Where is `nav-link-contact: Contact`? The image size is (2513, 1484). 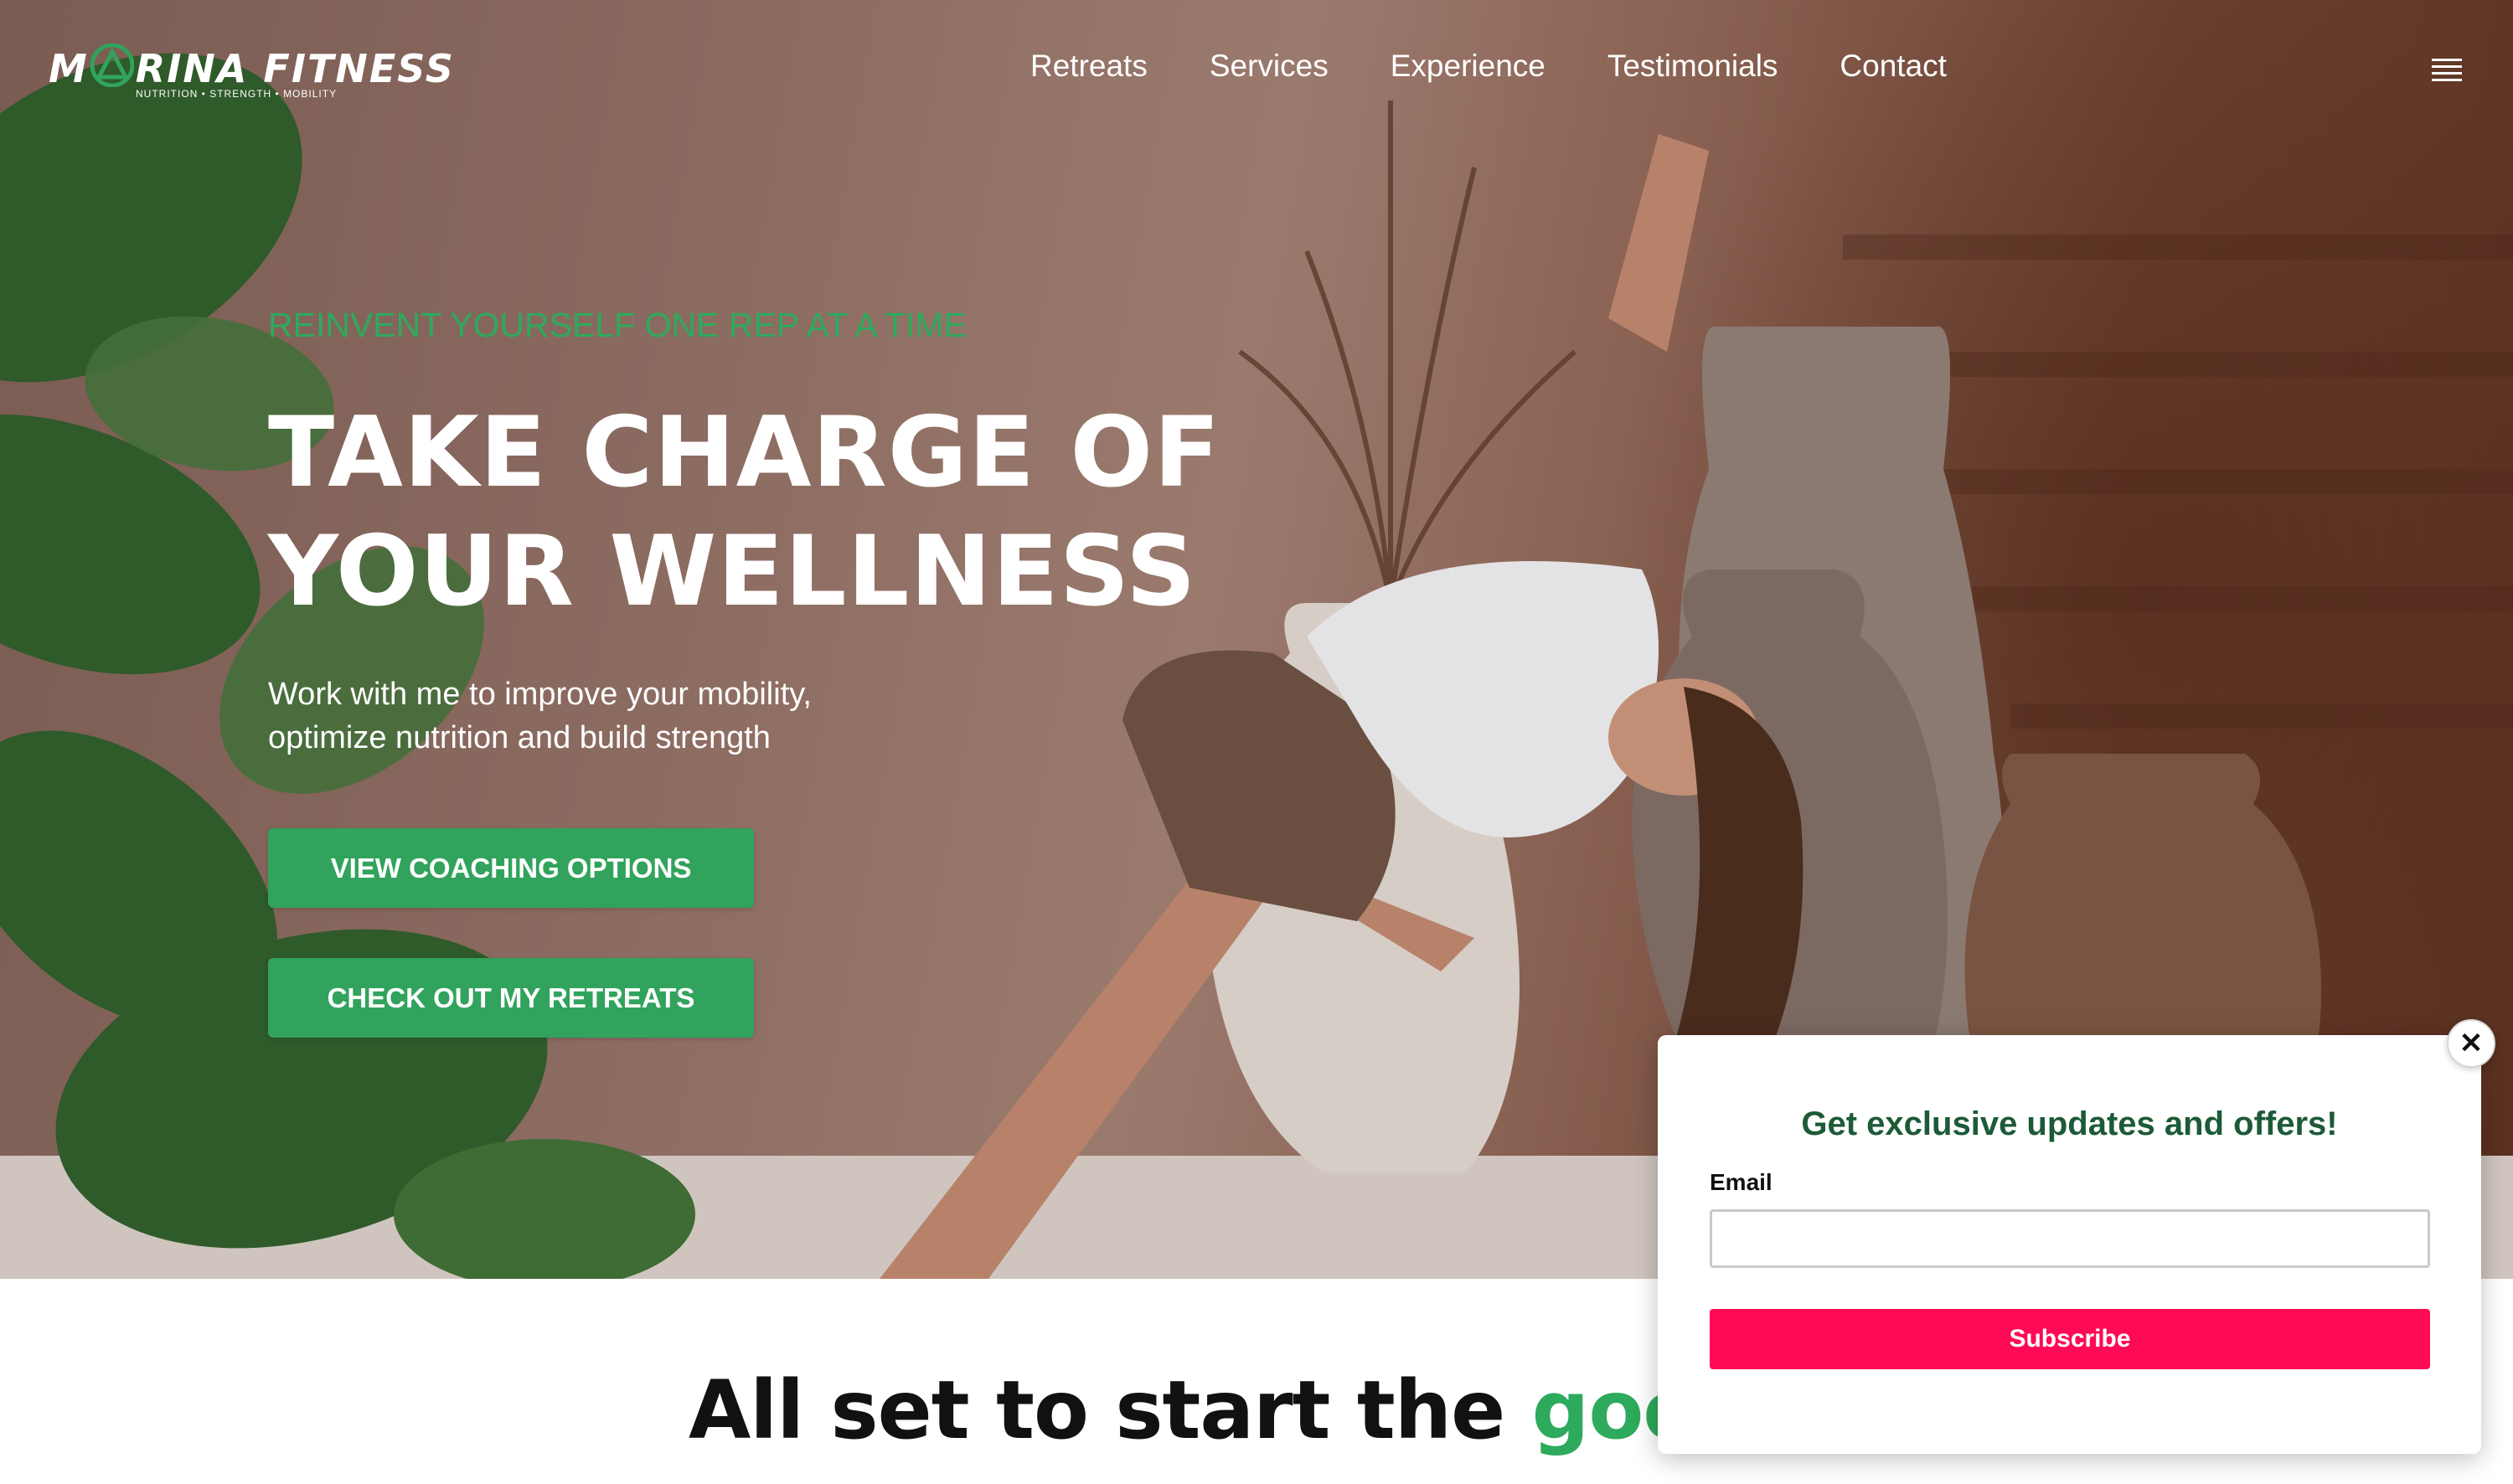 nav-link-contact: Contact is located at coordinates (1893, 66).